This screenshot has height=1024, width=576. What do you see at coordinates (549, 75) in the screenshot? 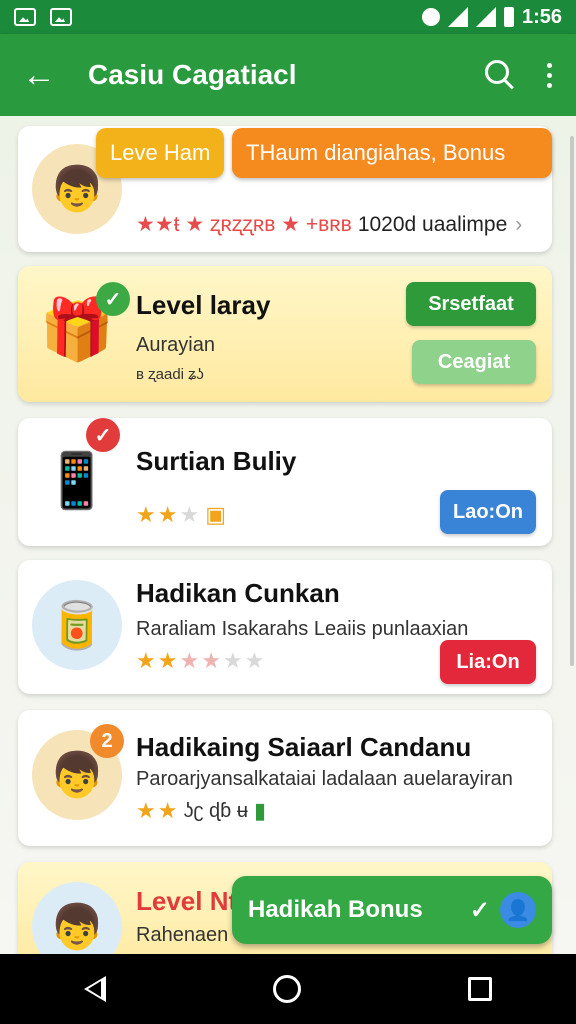
I see `more-vert-icon` at bounding box center [549, 75].